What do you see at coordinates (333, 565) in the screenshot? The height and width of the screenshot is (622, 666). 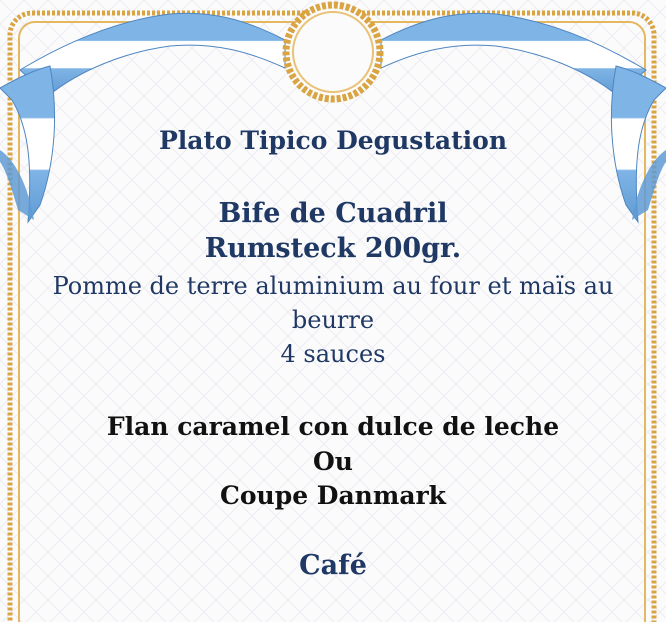 I see `coffee-line: Café` at bounding box center [333, 565].